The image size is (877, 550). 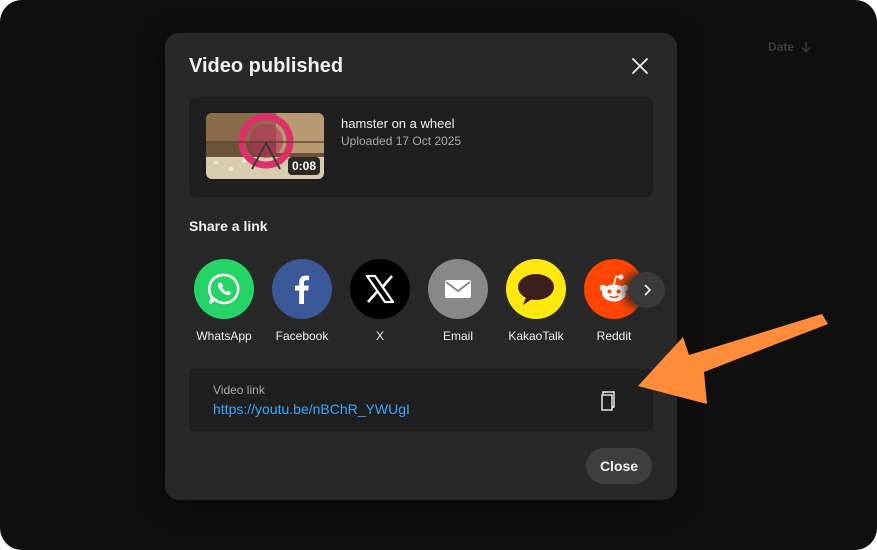 I want to click on video-link-url: https://youtu.be/nBChR_YWUgI, so click(x=311, y=409).